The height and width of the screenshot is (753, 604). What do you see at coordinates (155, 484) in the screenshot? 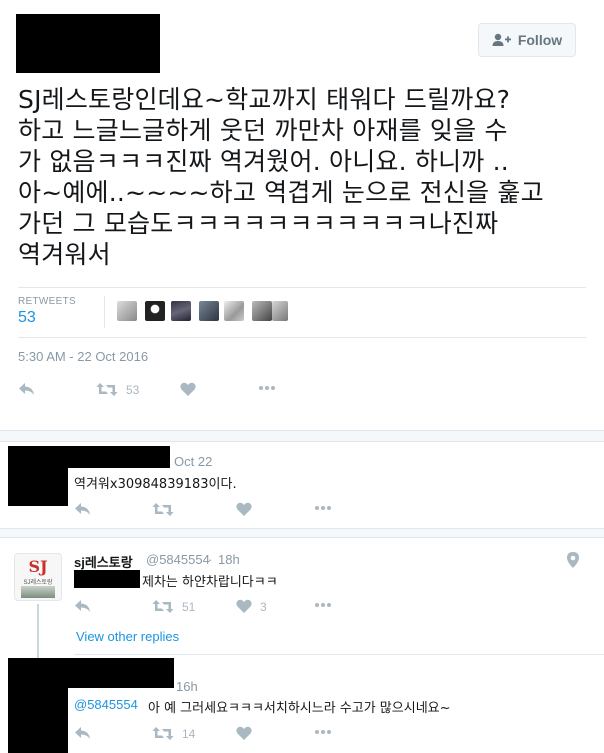
I see `reply-text: 역겨워x30984839183이다.` at bounding box center [155, 484].